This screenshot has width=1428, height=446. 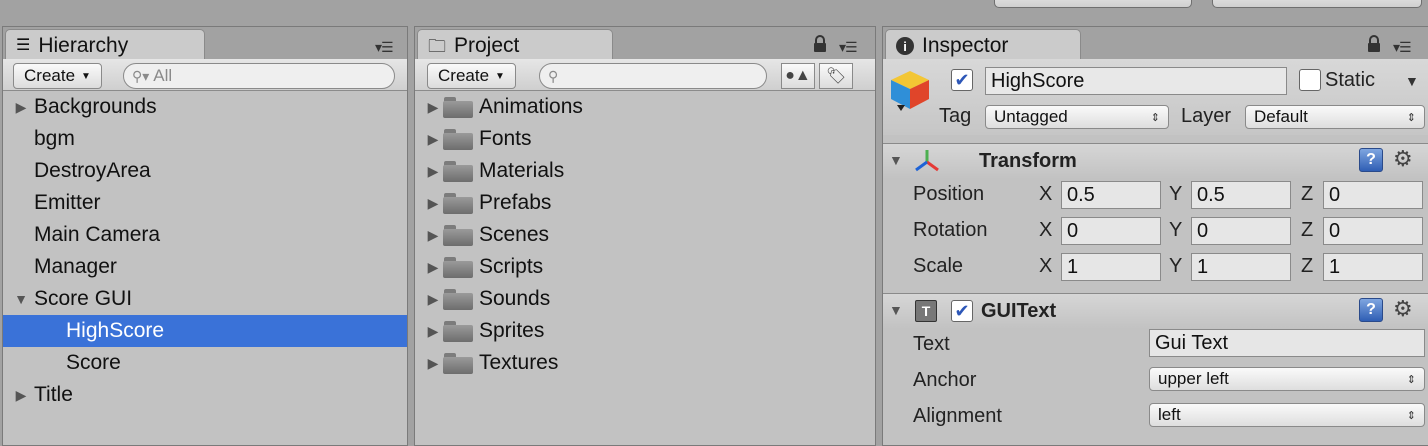 I want to click on hierarchy-item: ▼ Score GUI, so click(x=205, y=299).